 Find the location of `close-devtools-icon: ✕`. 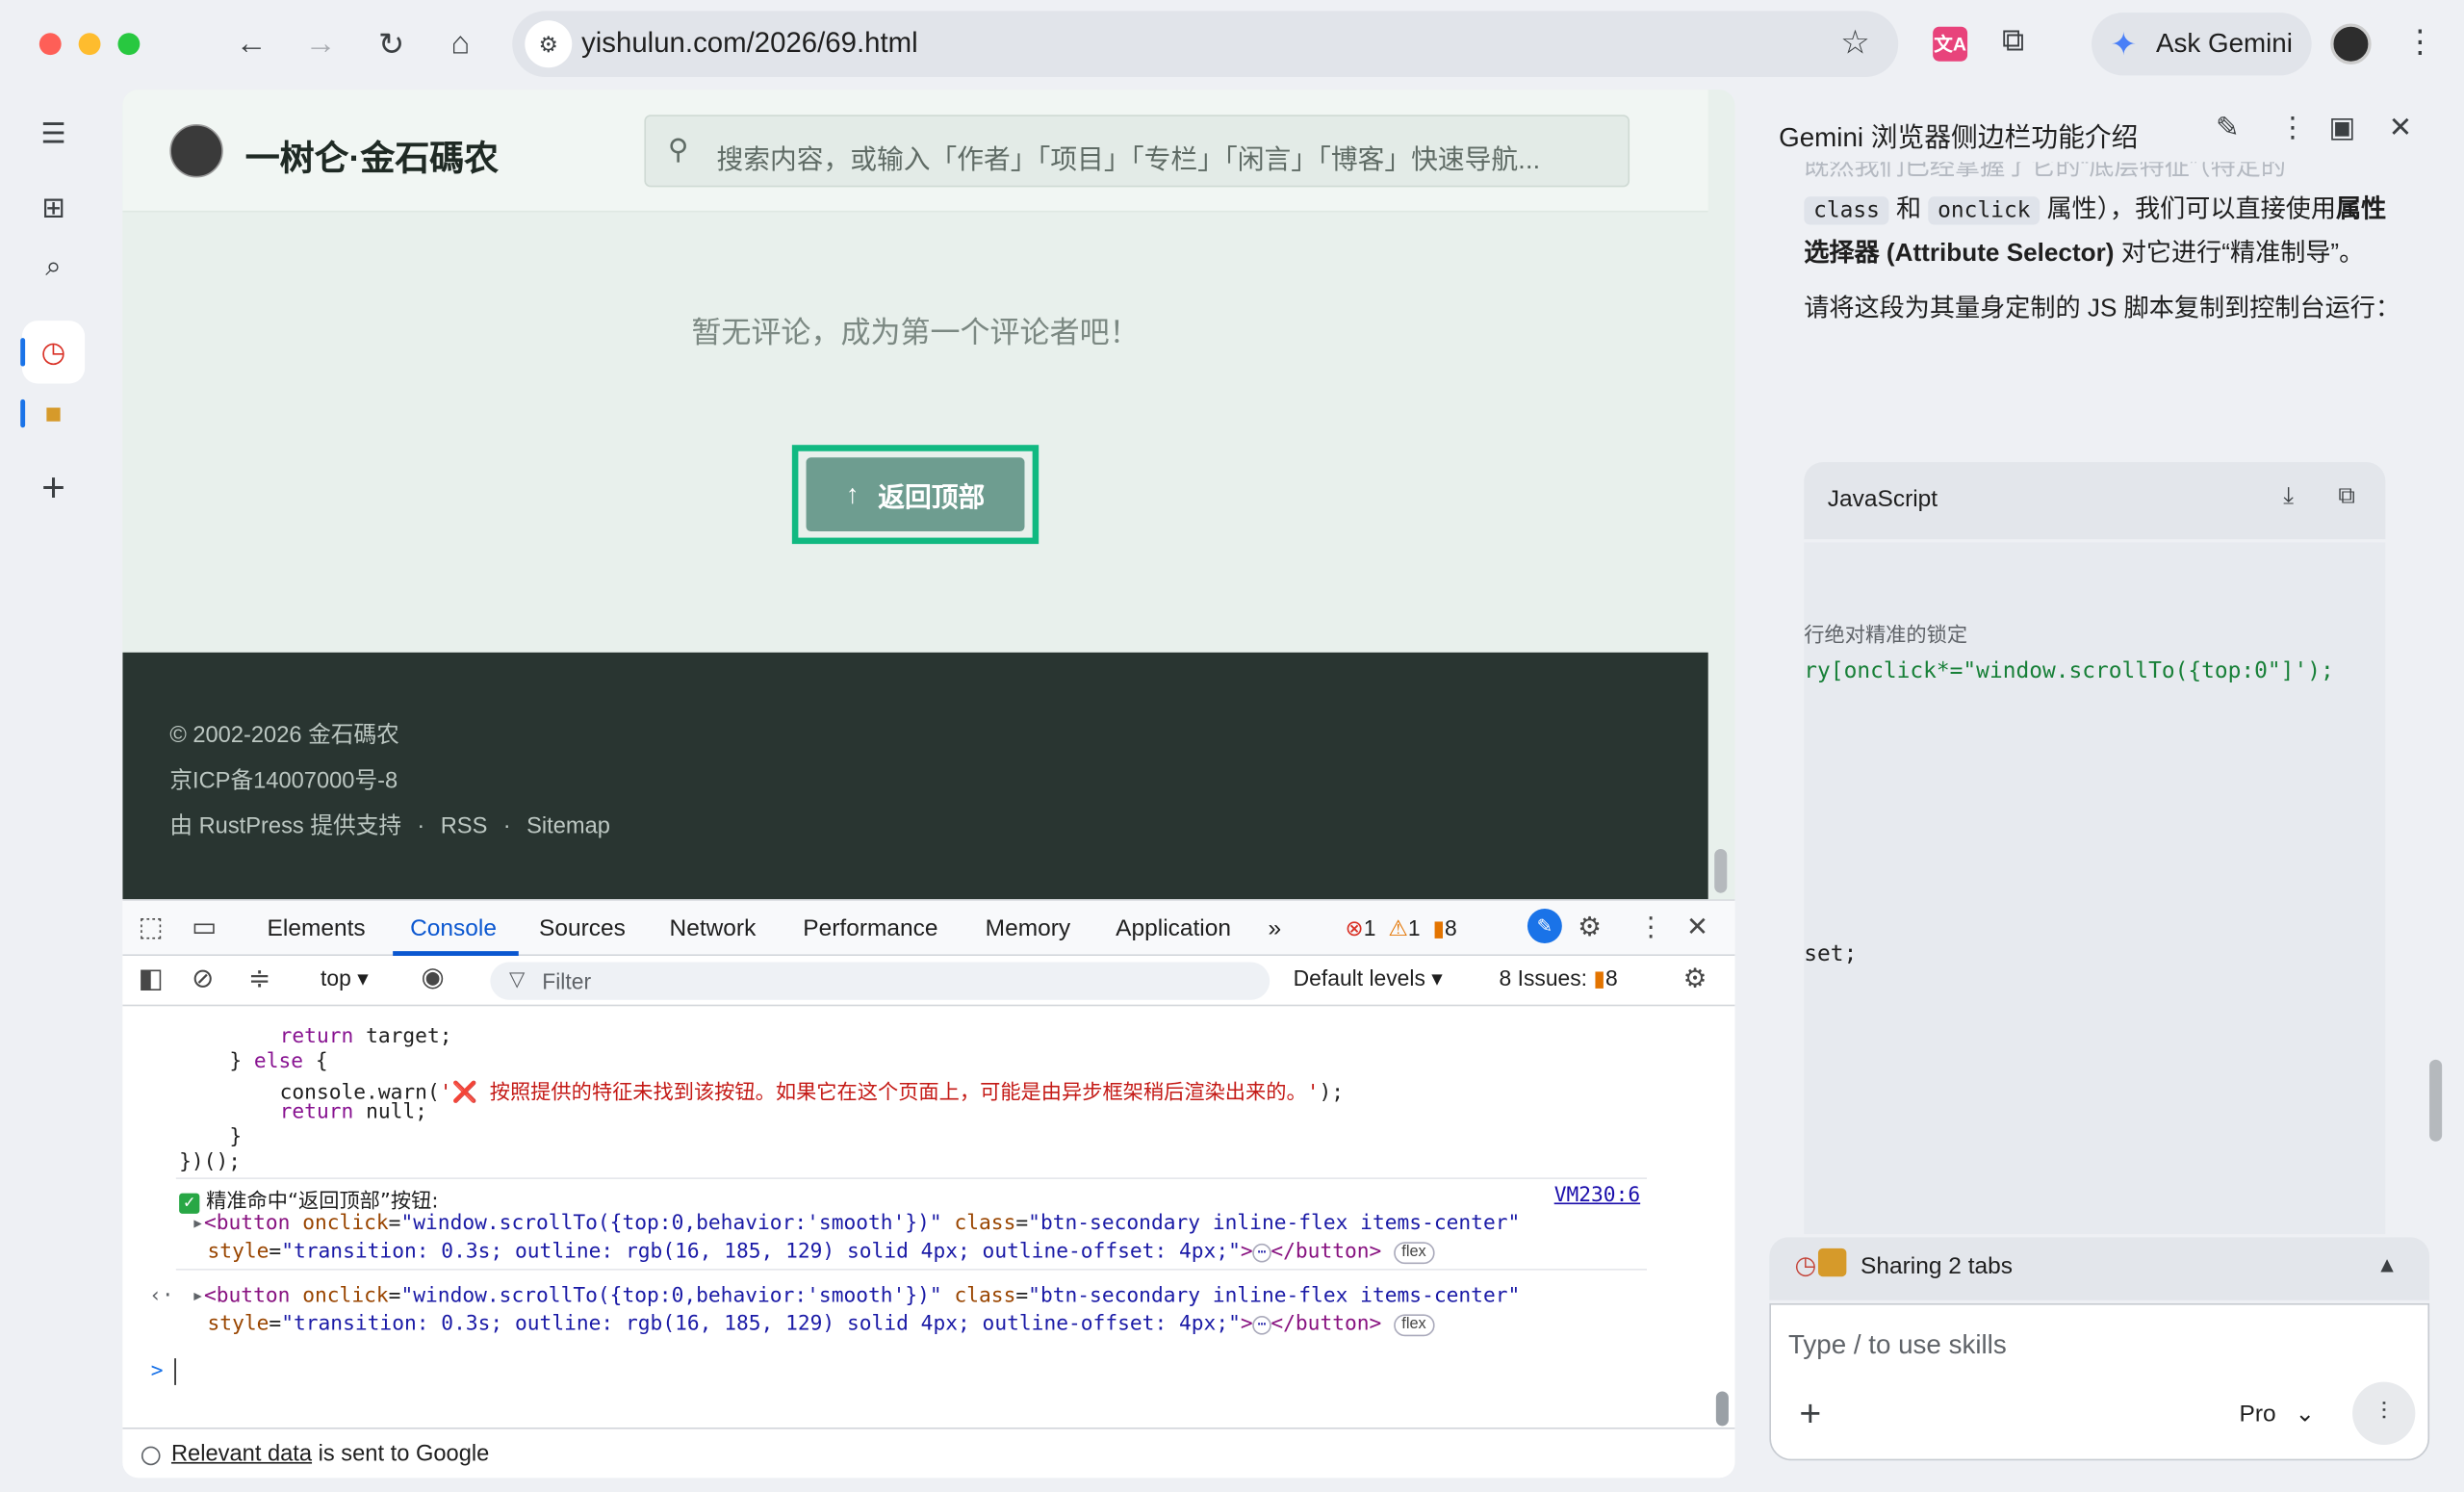

close-devtools-icon: ✕ is located at coordinates (1697, 927).